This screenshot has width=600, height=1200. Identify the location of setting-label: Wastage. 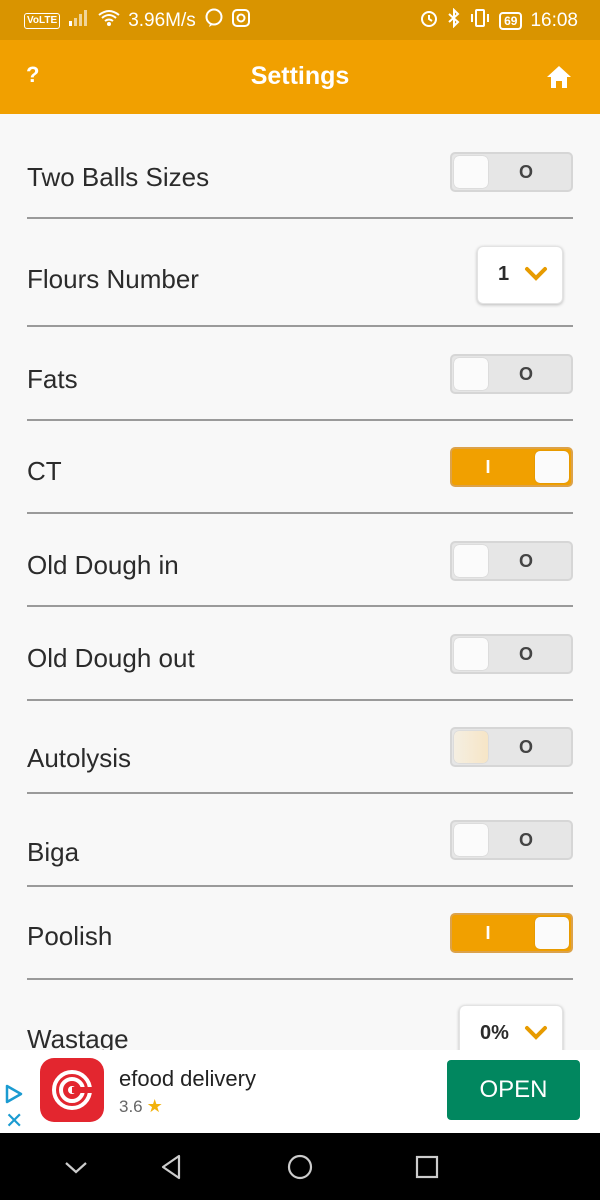
(78, 1037).